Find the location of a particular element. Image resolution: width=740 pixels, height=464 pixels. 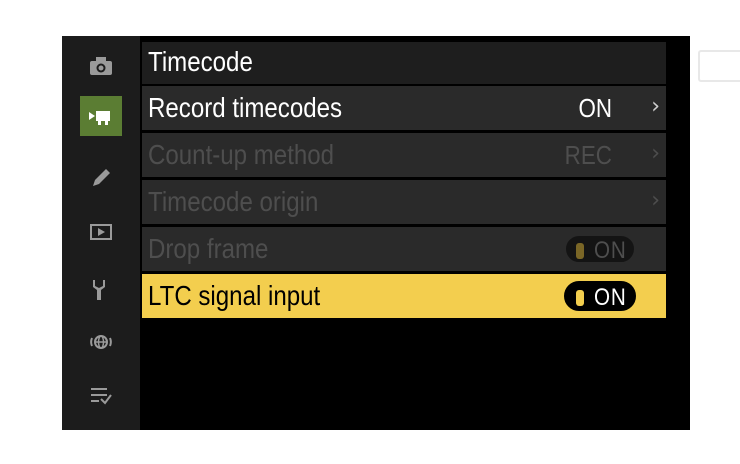

menu-item-value: REC is located at coordinates (588, 155).